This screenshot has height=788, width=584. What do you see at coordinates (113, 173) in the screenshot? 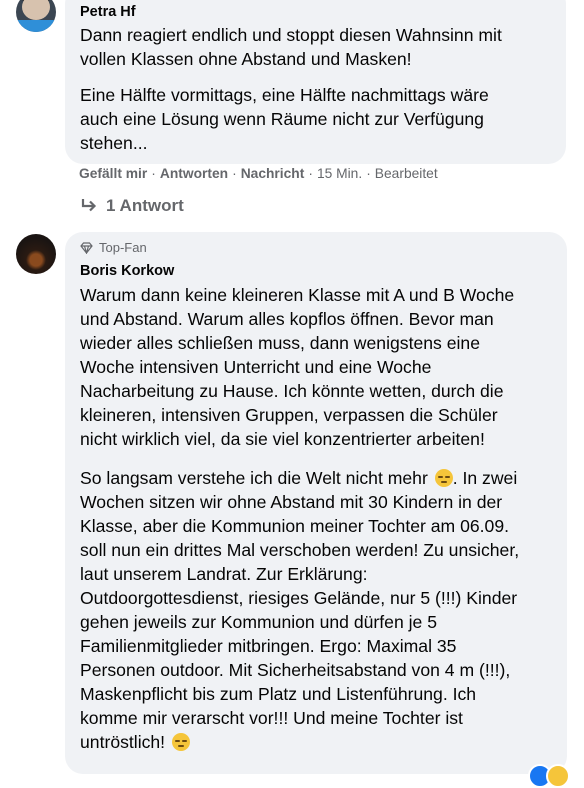
I see `like-link: Gefällt mir` at bounding box center [113, 173].